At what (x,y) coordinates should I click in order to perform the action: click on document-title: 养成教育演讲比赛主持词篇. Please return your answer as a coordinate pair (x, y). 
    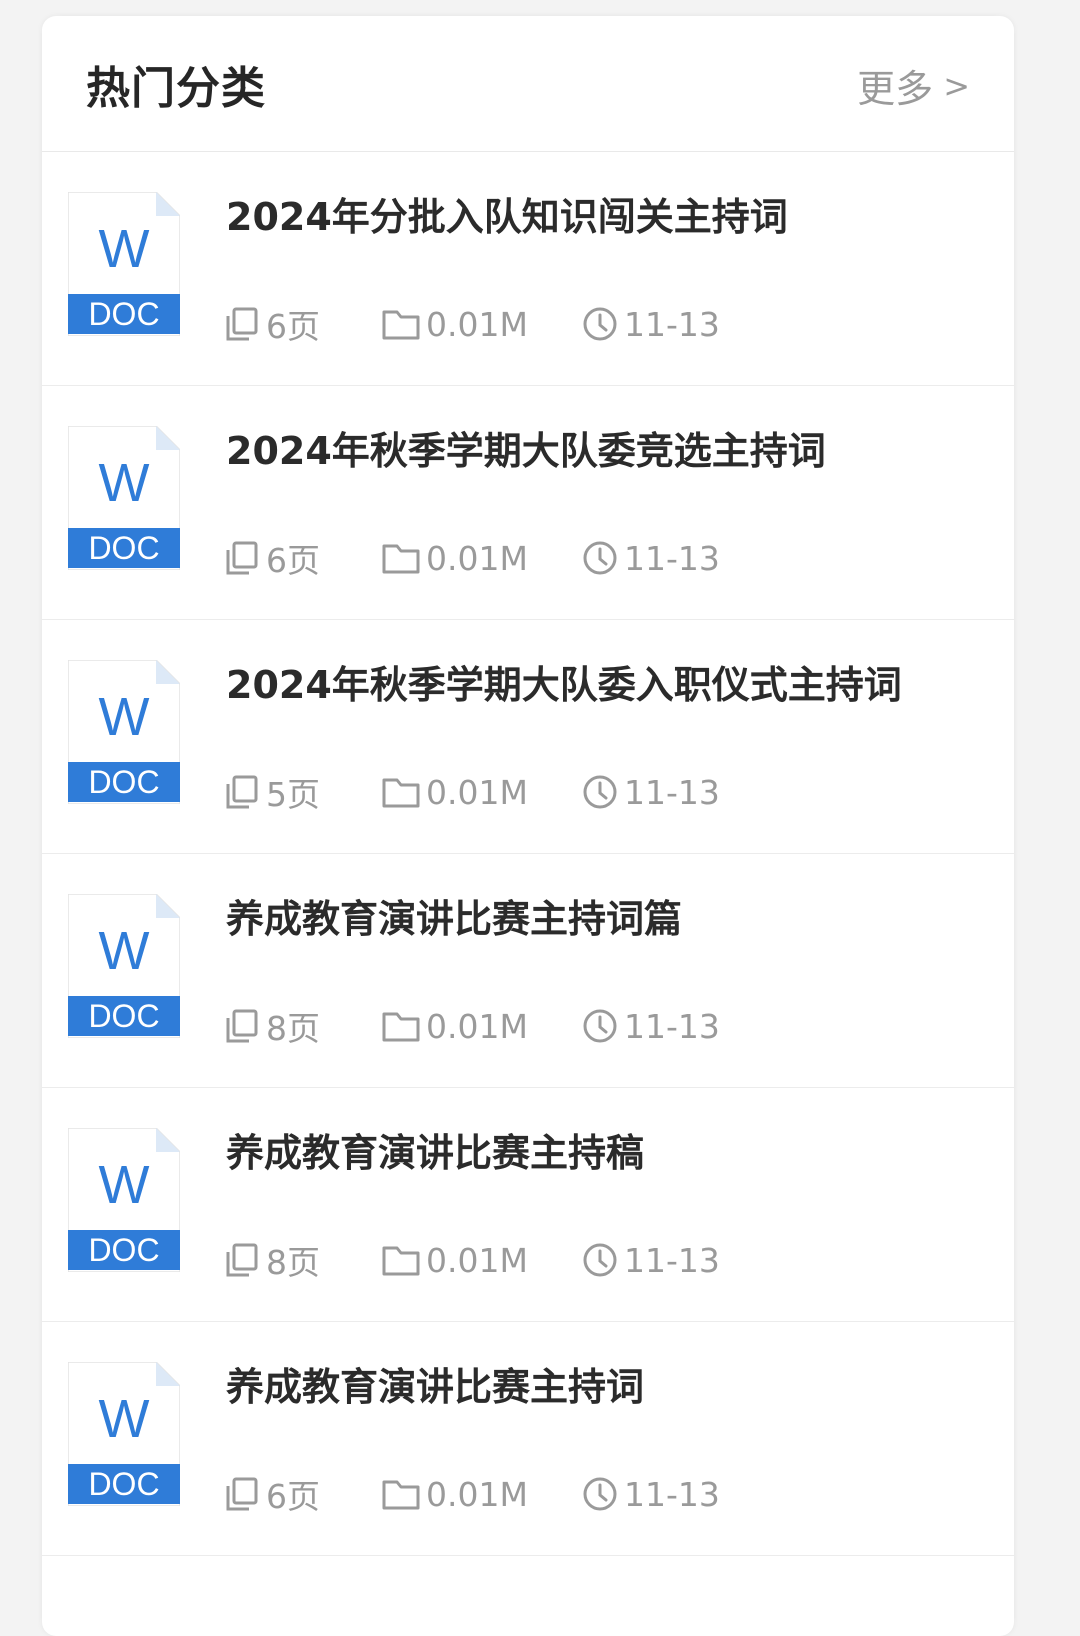
    Looking at the image, I should click on (454, 919).